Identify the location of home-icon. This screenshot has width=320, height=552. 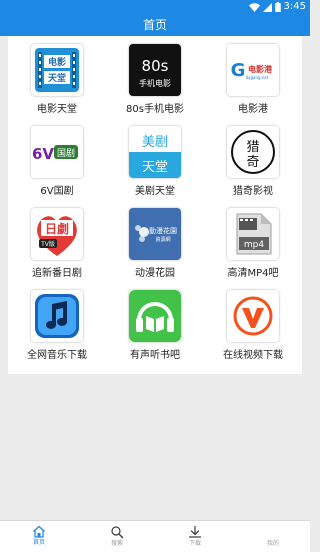
(39, 531).